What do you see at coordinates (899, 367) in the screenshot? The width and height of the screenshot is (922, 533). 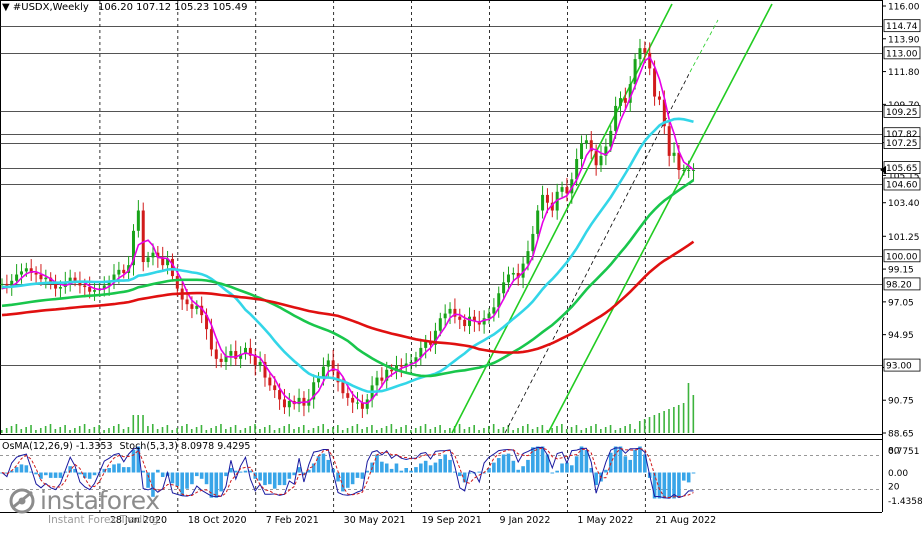 I see `level-label: 93.00` at bounding box center [899, 367].